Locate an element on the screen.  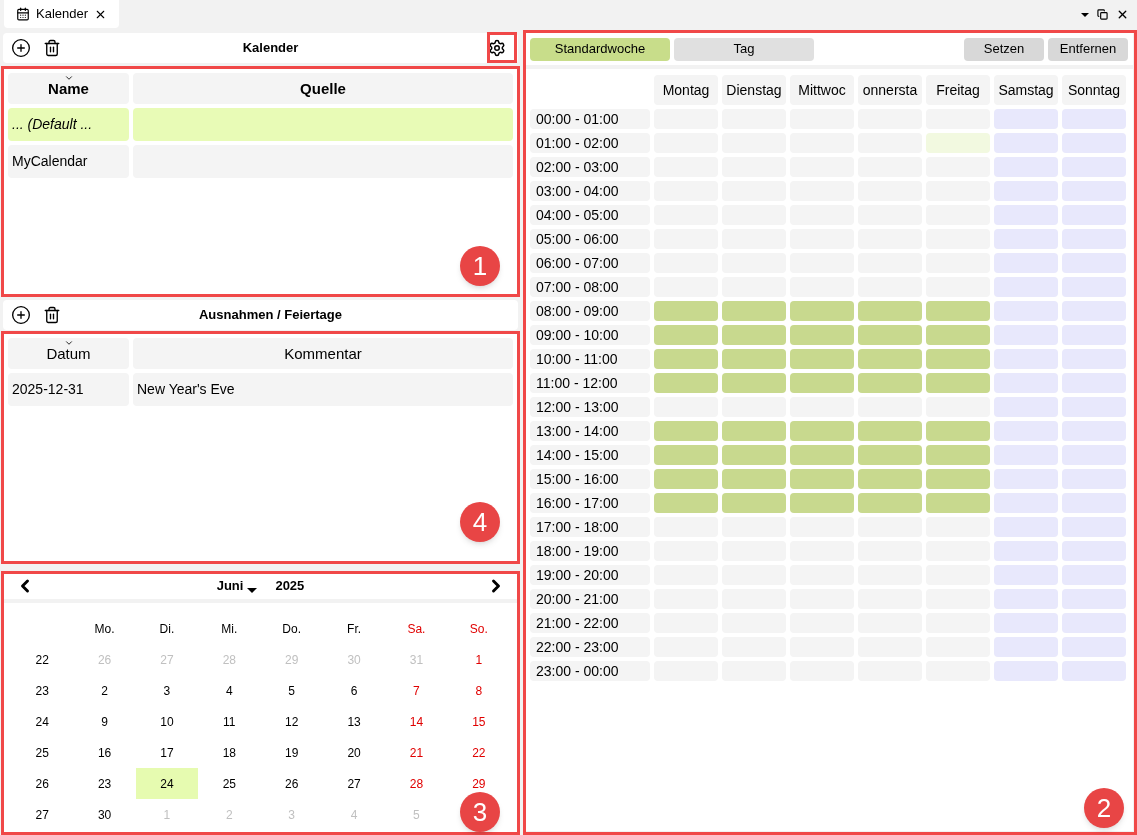
year-selector: 2025 is located at coordinates (290, 586).